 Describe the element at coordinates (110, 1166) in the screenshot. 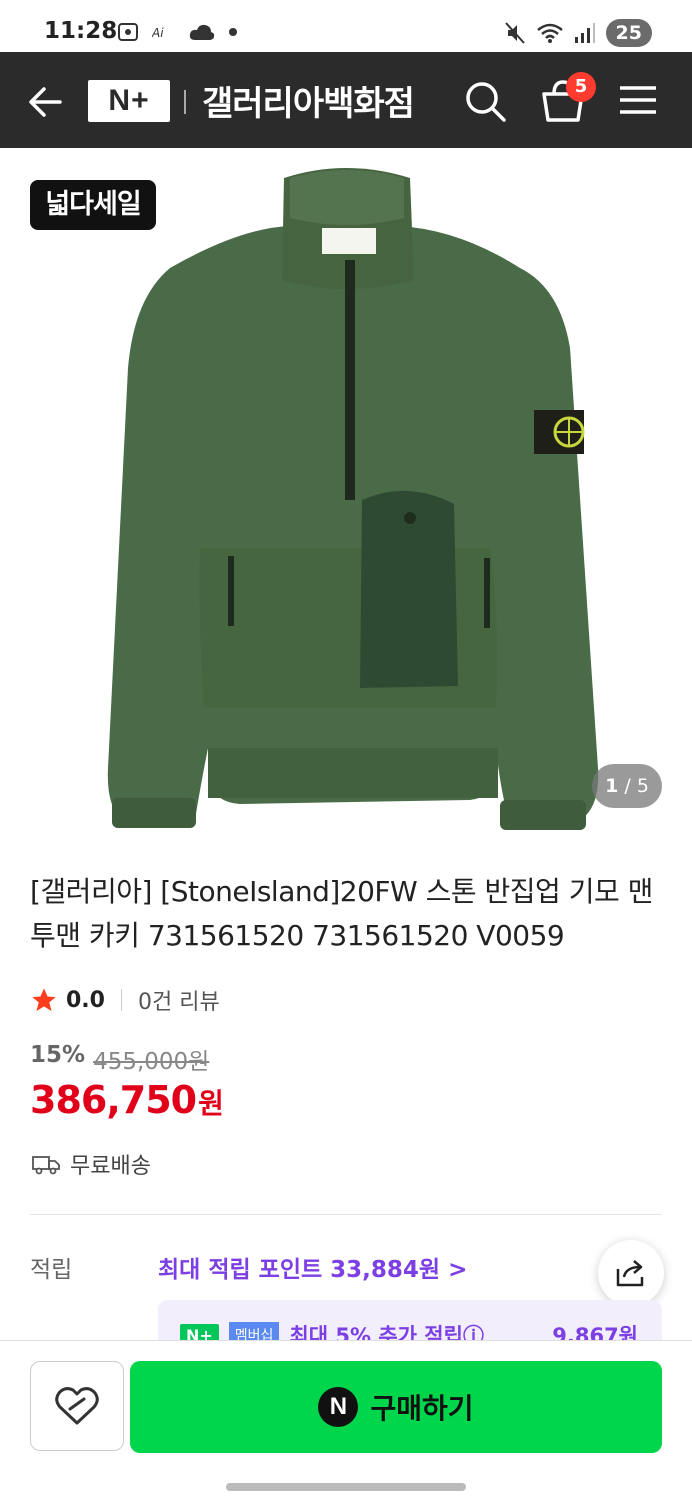

I see `shipping-text: 무료배송` at that location.